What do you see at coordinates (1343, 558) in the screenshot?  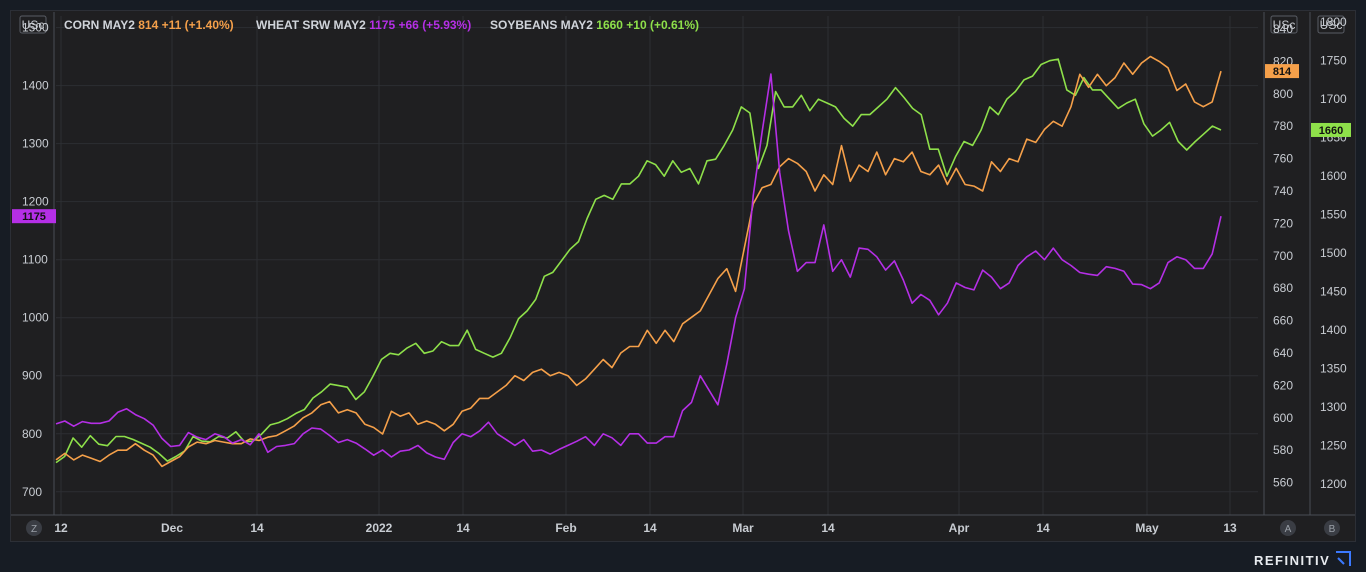 I see `refinitiv-logo-icon` at bounding box center [1343, 558].